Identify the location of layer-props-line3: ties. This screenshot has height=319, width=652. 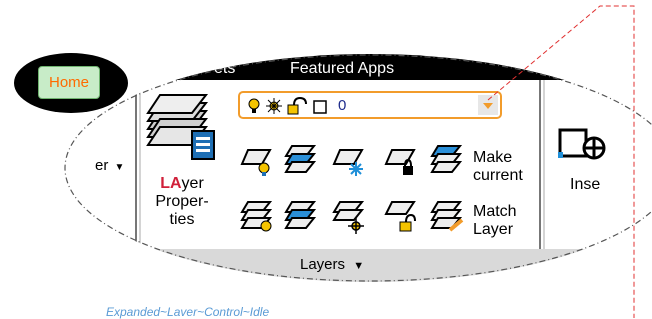
(182, 219).